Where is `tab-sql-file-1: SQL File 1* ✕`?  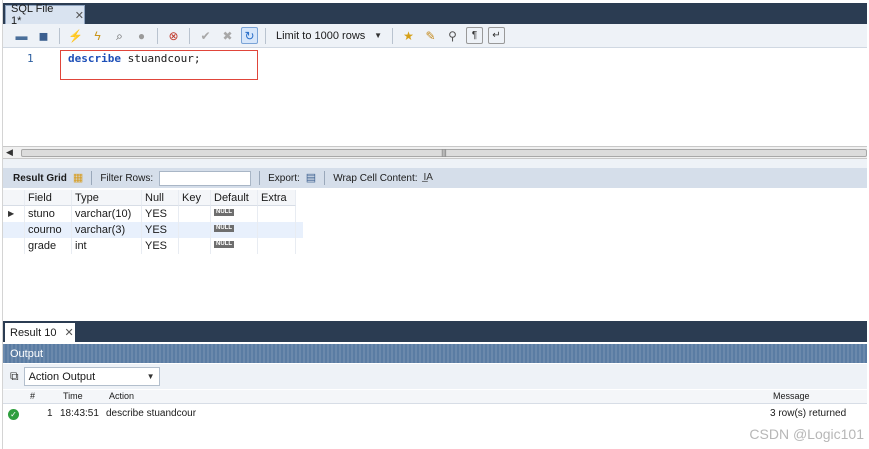 tab-sql-file-1: SQL File 1* ✕ is located at coordinates (45, 15).